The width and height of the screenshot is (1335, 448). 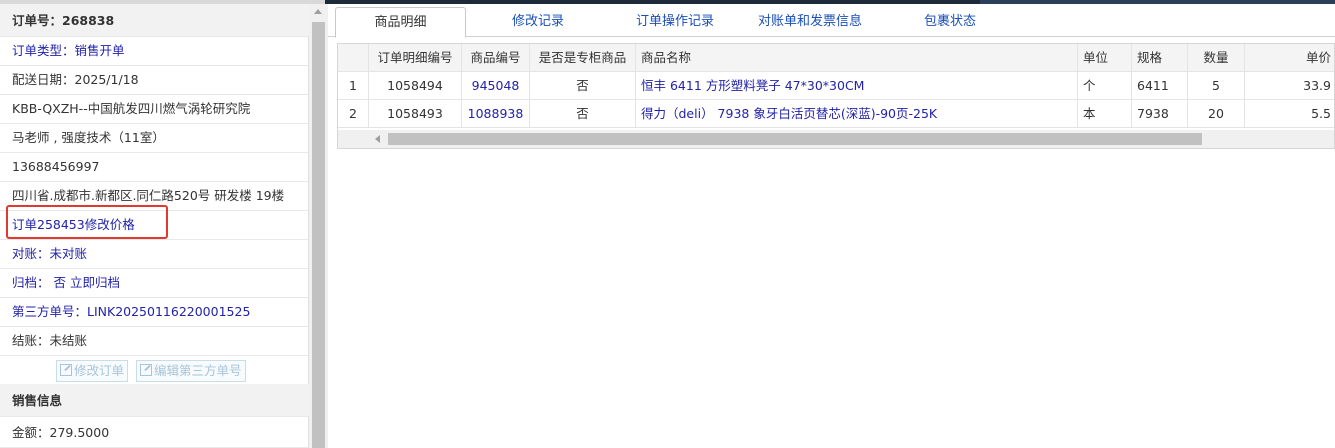 What do you see at coordinates (377, 139) in the screenshot?
I see `scroll-left-arrow-icon` at bounding box center [377, 139].